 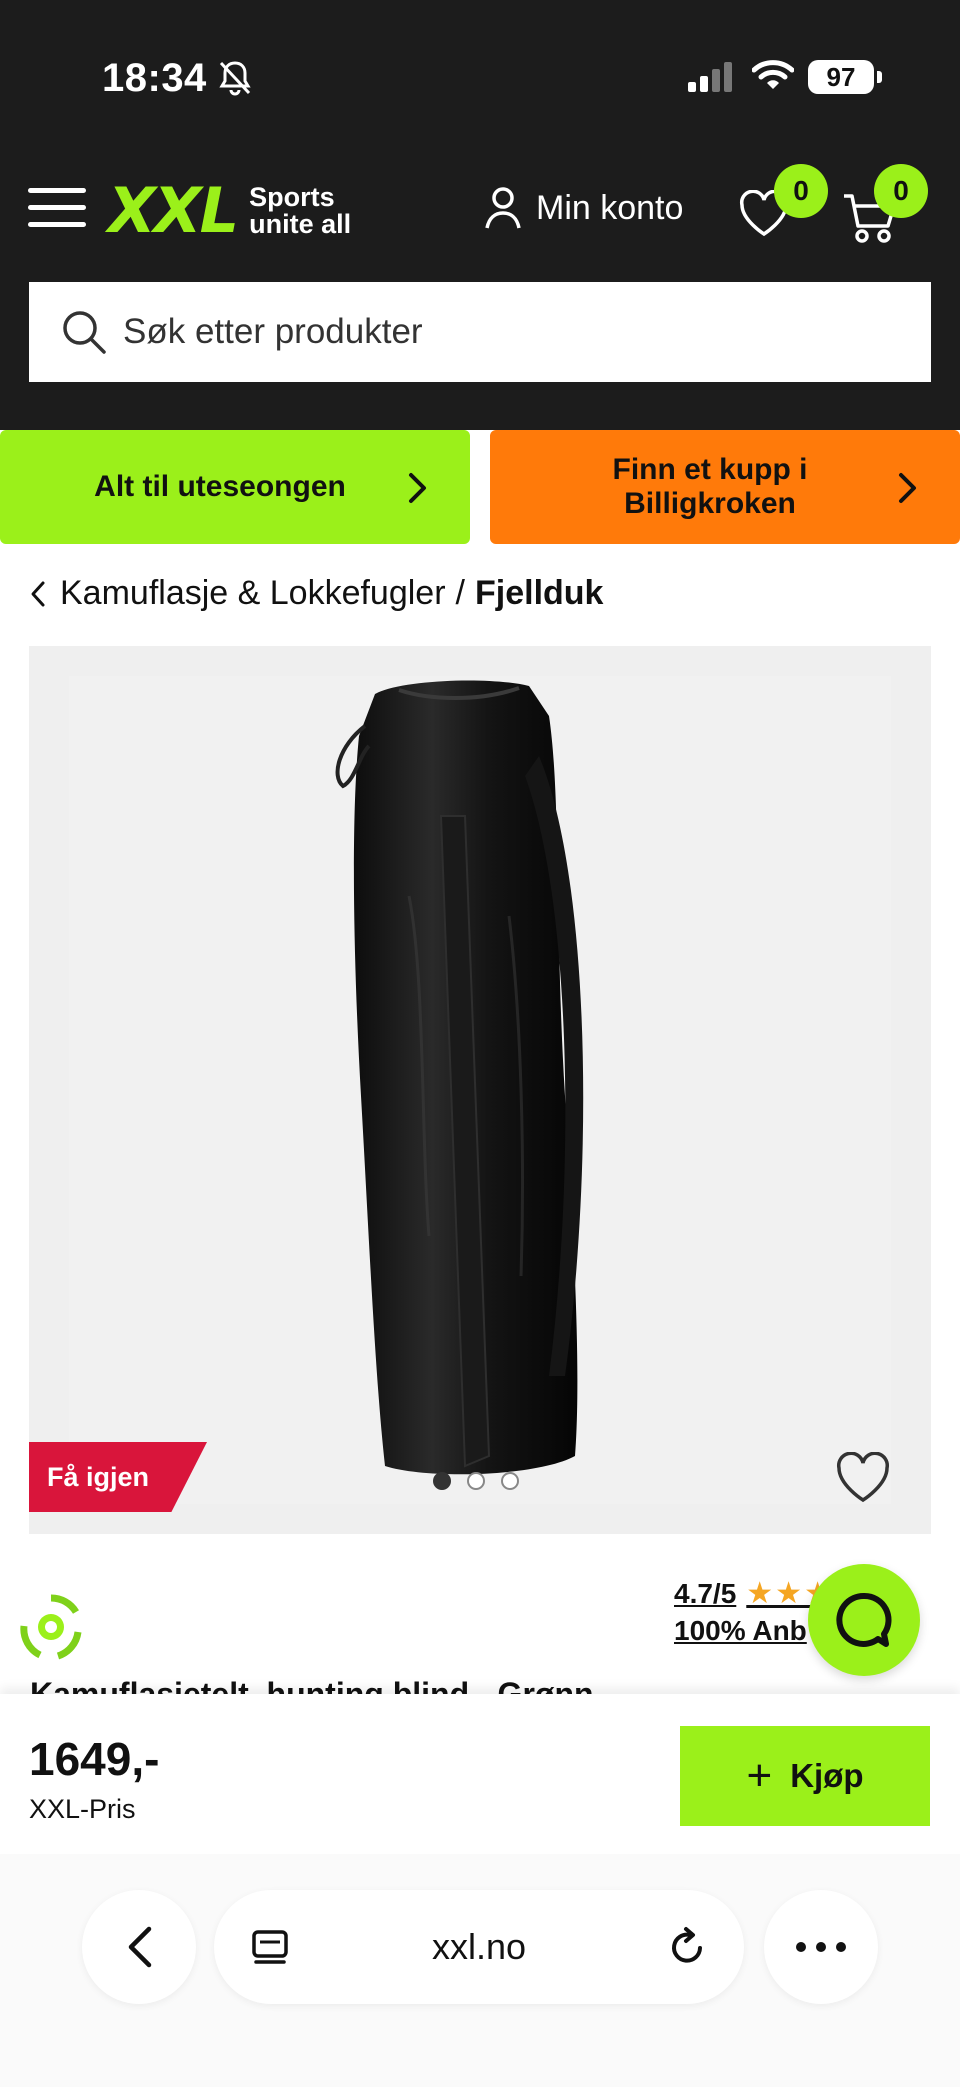 I want to click on browser-back-button, so click(x=139, y=1947).